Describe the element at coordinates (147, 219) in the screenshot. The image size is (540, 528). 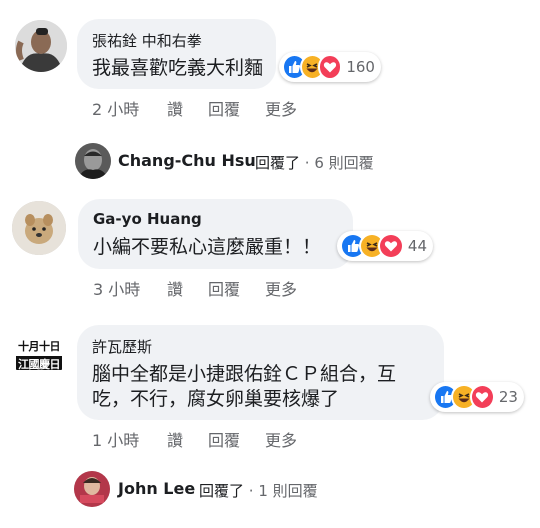
I see `comment-author: Ga-yo Huang` at that location.